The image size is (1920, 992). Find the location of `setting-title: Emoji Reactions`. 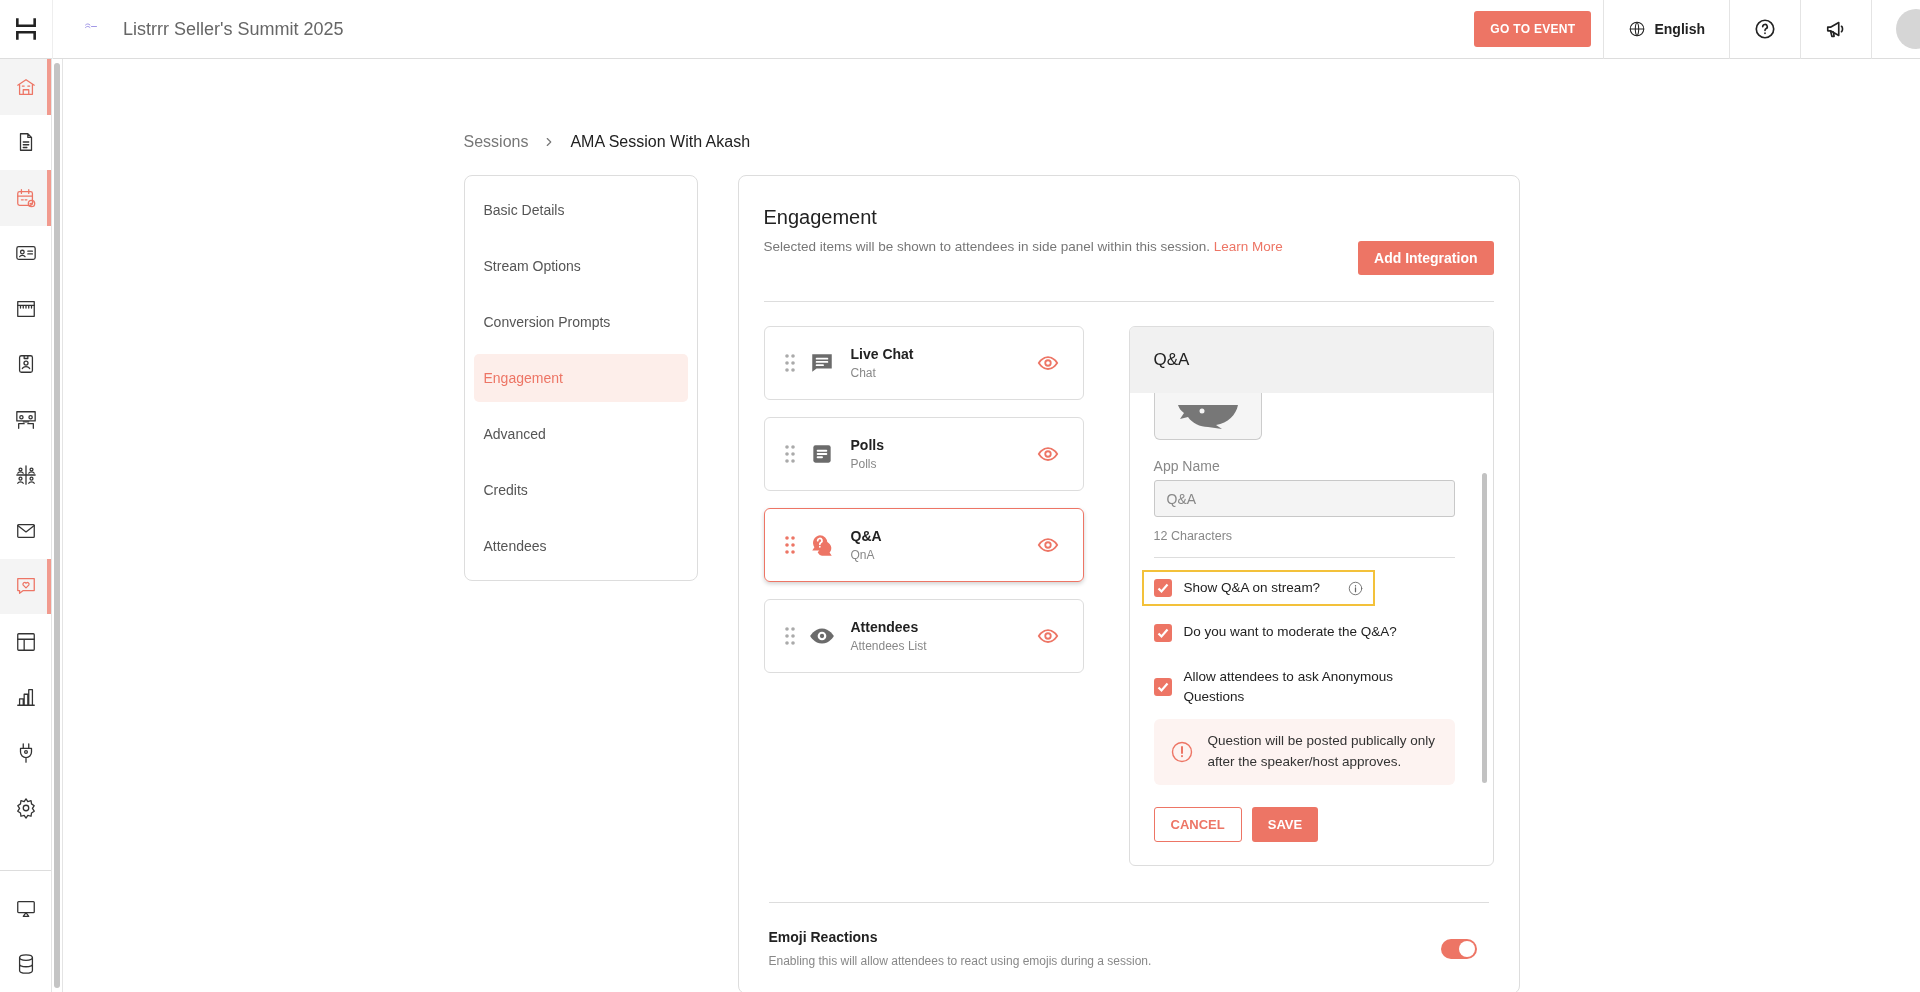

setting-title: Emoji Reactions is located at coordinates (823, 937).